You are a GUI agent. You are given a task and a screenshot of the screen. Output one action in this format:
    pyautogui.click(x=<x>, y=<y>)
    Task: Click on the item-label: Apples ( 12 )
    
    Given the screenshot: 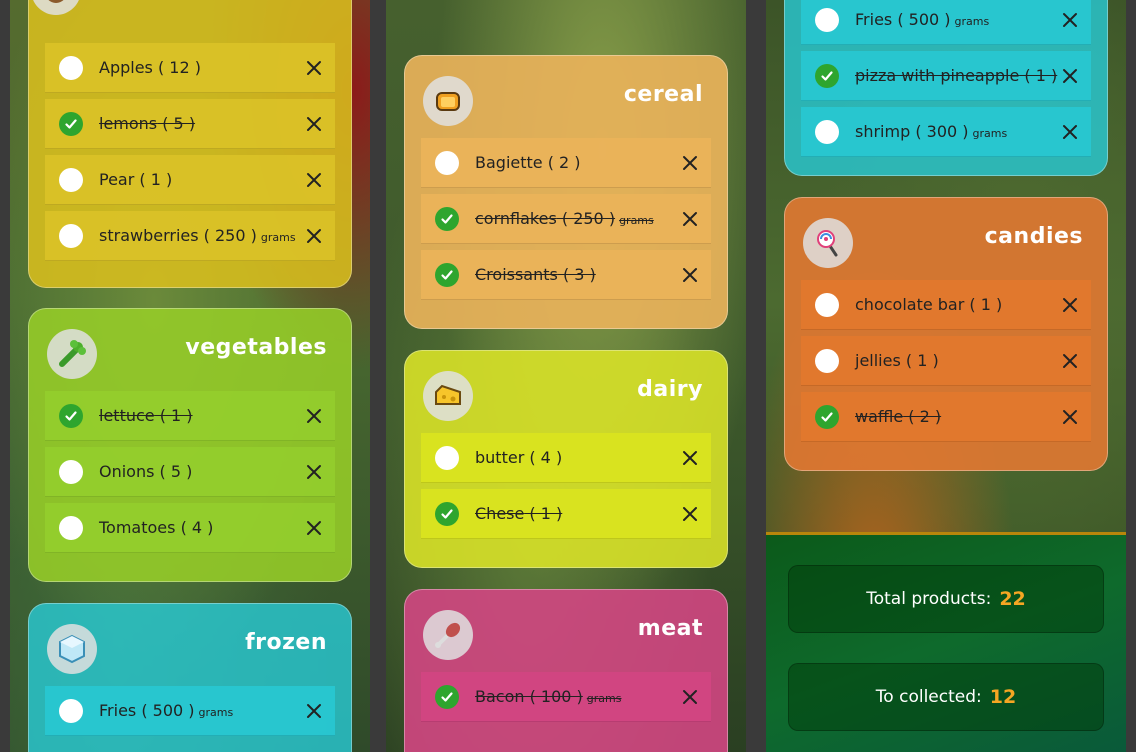 What is the action you would take?
    pyautogui.click(x=150, y=67)
    